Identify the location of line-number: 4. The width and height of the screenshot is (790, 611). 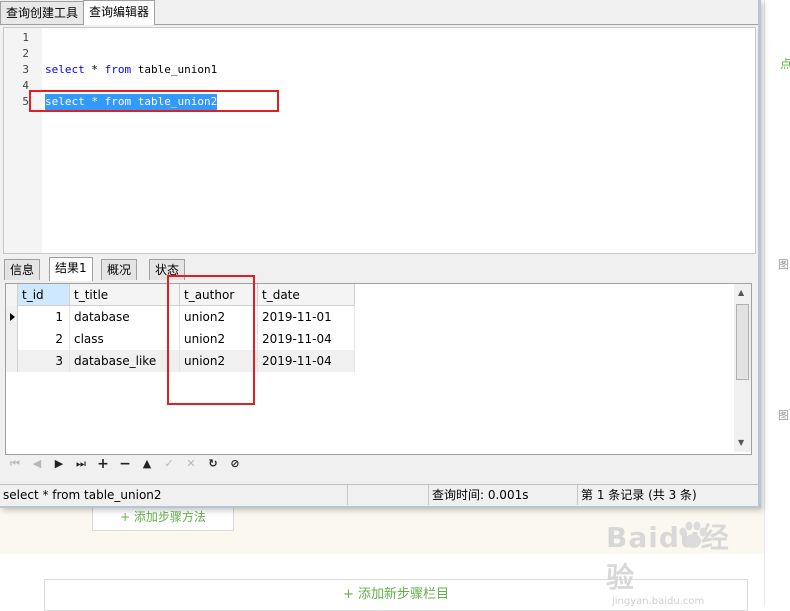
(25, 85).